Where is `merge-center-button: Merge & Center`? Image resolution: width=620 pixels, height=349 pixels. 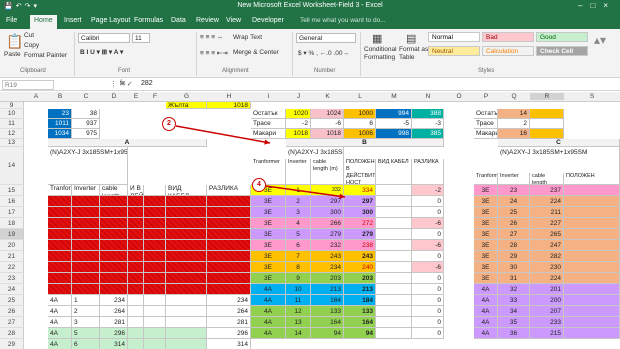
merge-center-button: Merge & Center is located at coordinates (256, 52).